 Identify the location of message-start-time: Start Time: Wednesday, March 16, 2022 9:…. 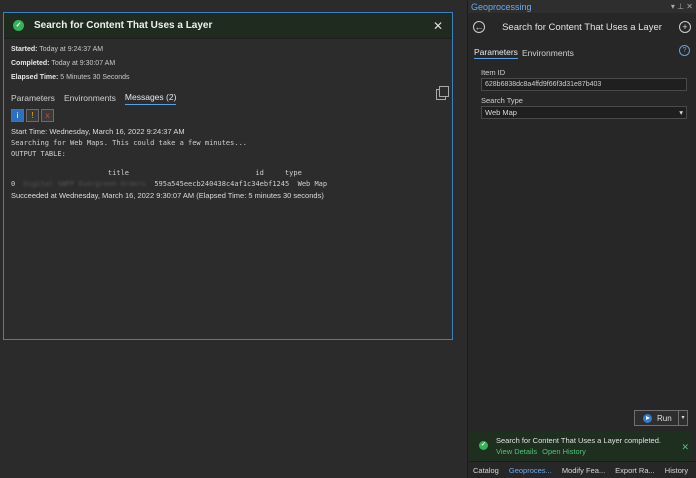
(98, 131).